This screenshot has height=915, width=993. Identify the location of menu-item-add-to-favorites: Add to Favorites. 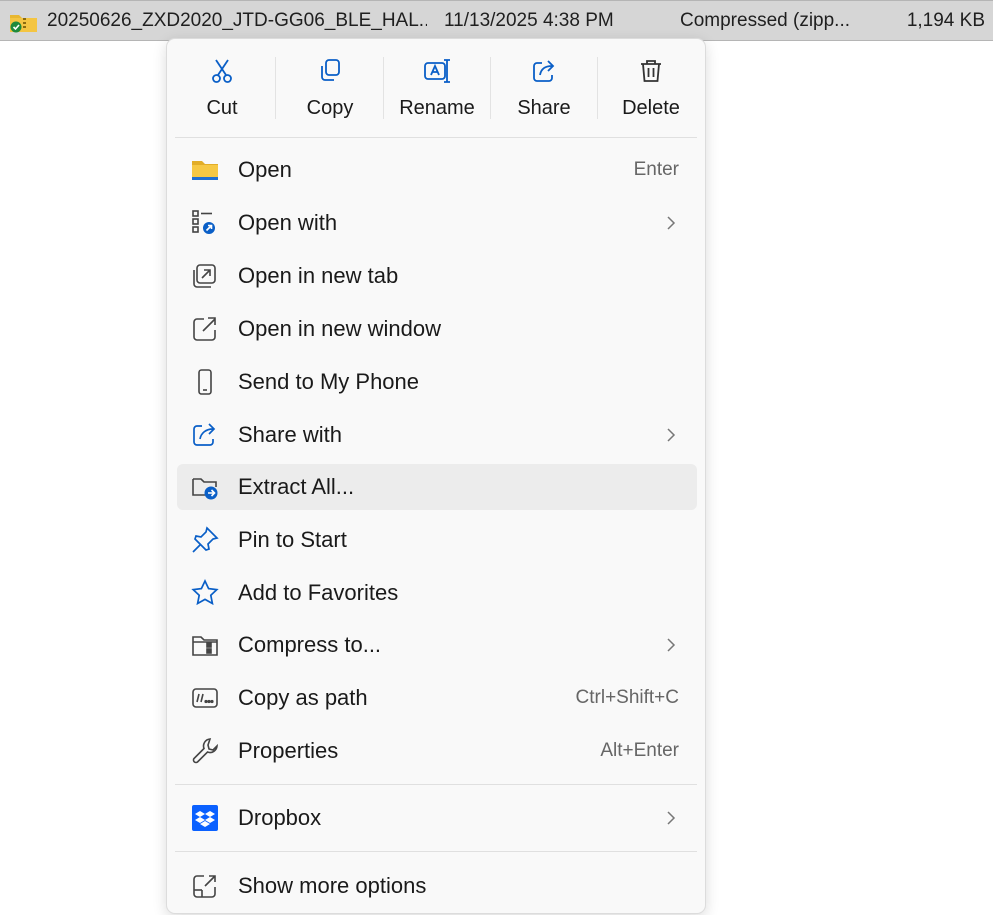
(437, 593).